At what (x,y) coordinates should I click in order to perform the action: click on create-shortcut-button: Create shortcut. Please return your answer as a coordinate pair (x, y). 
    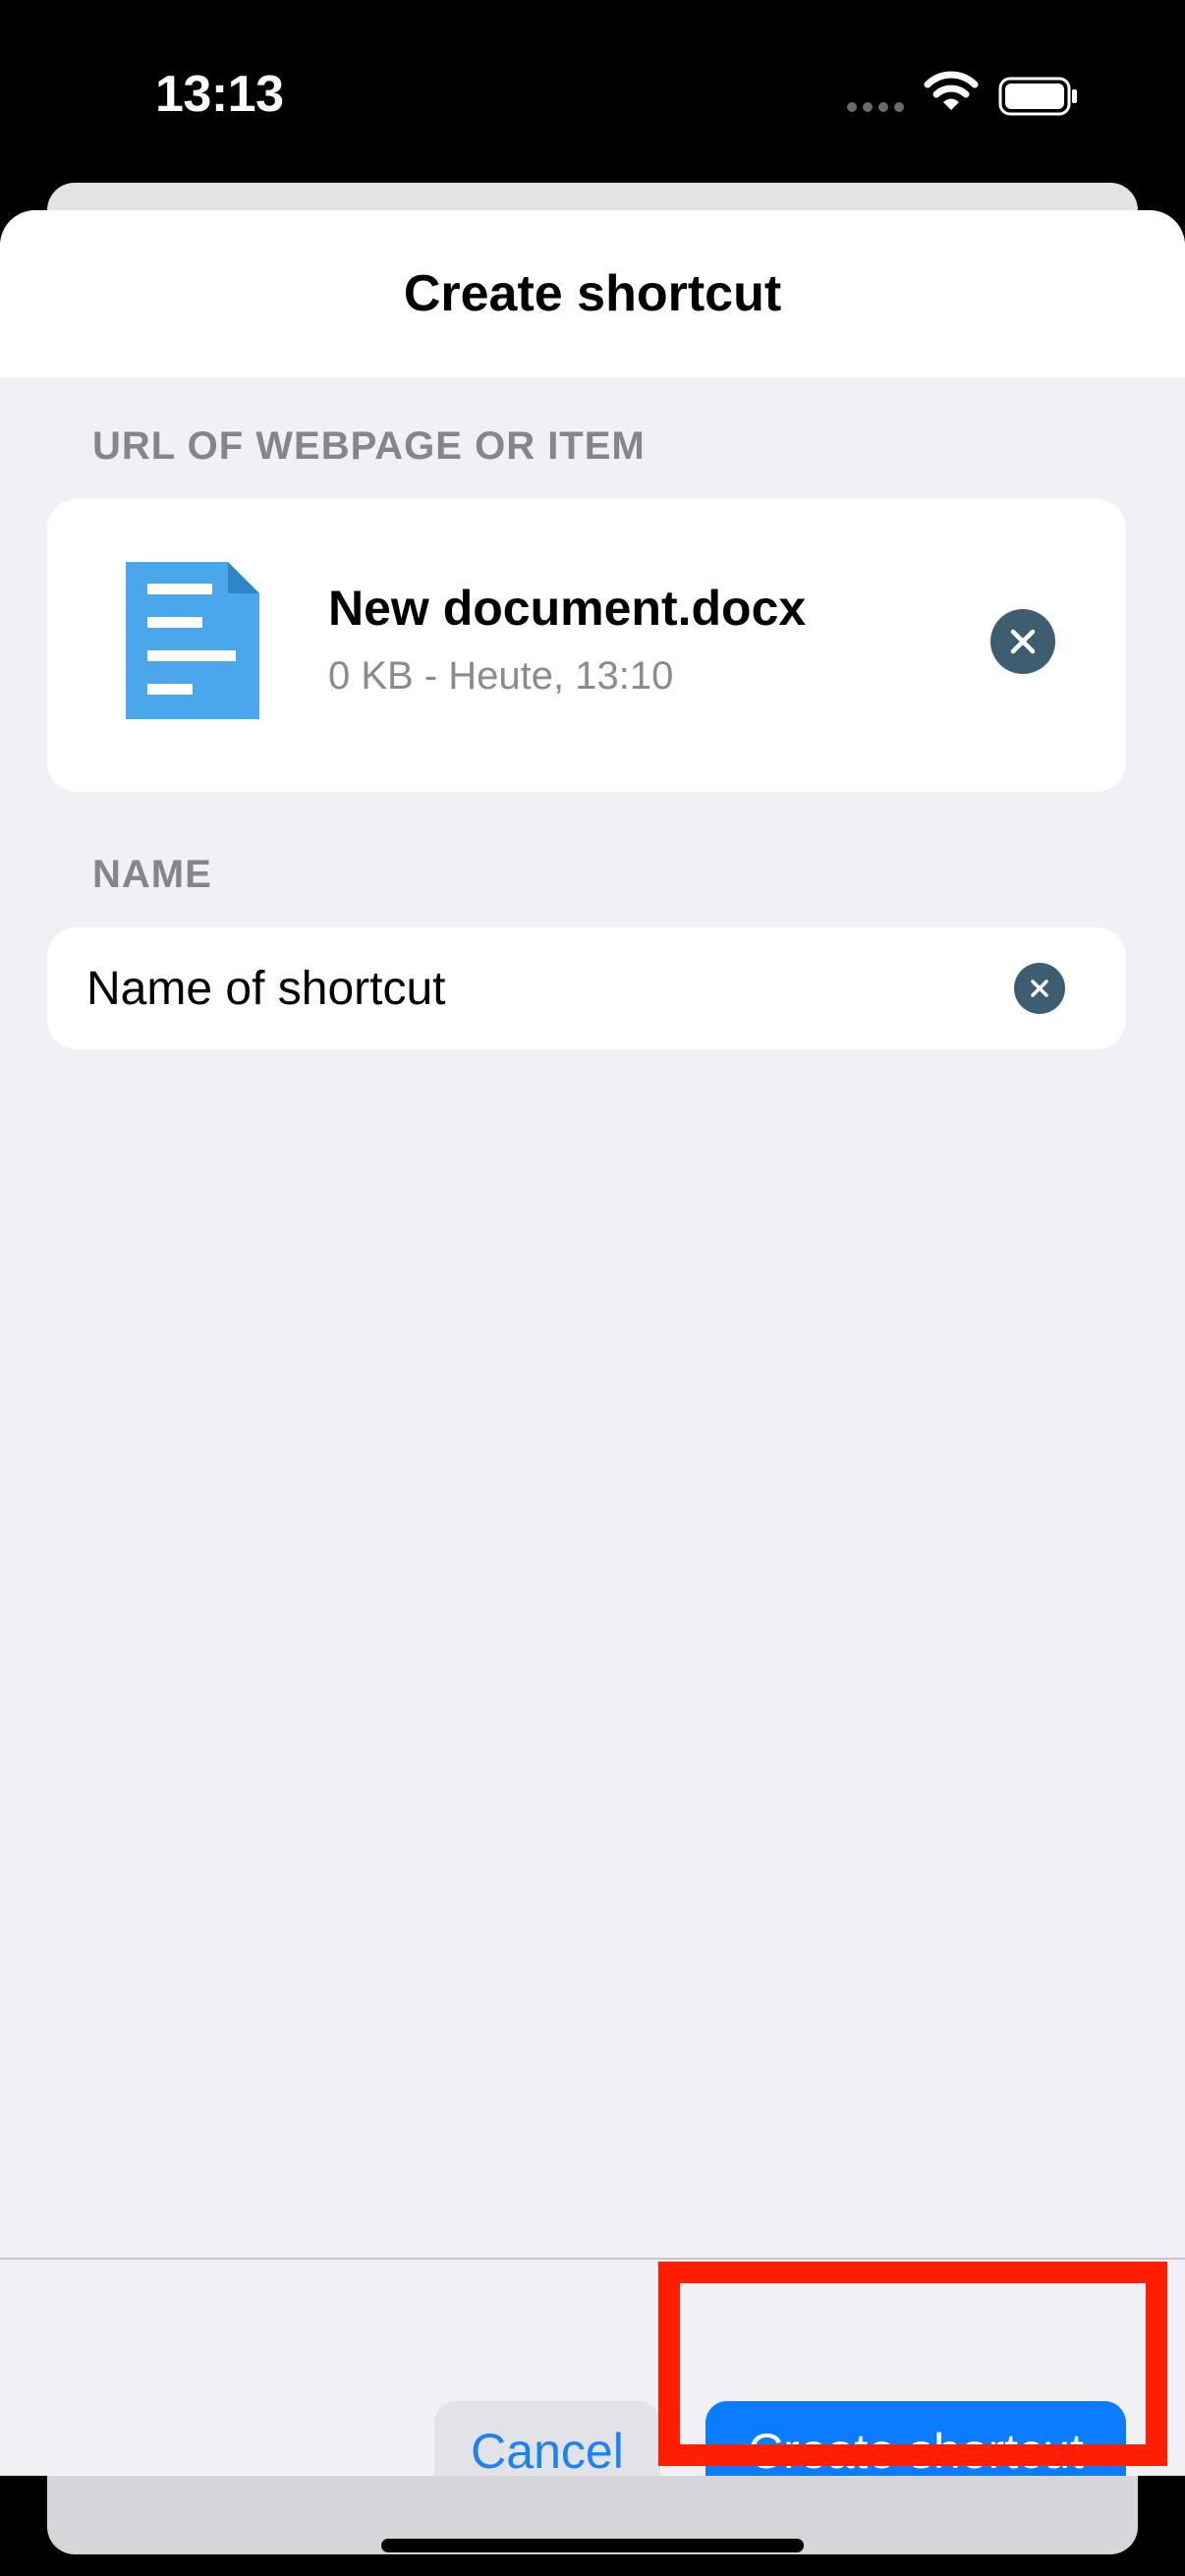
    Looking at the image, I should click on (916, 2438).